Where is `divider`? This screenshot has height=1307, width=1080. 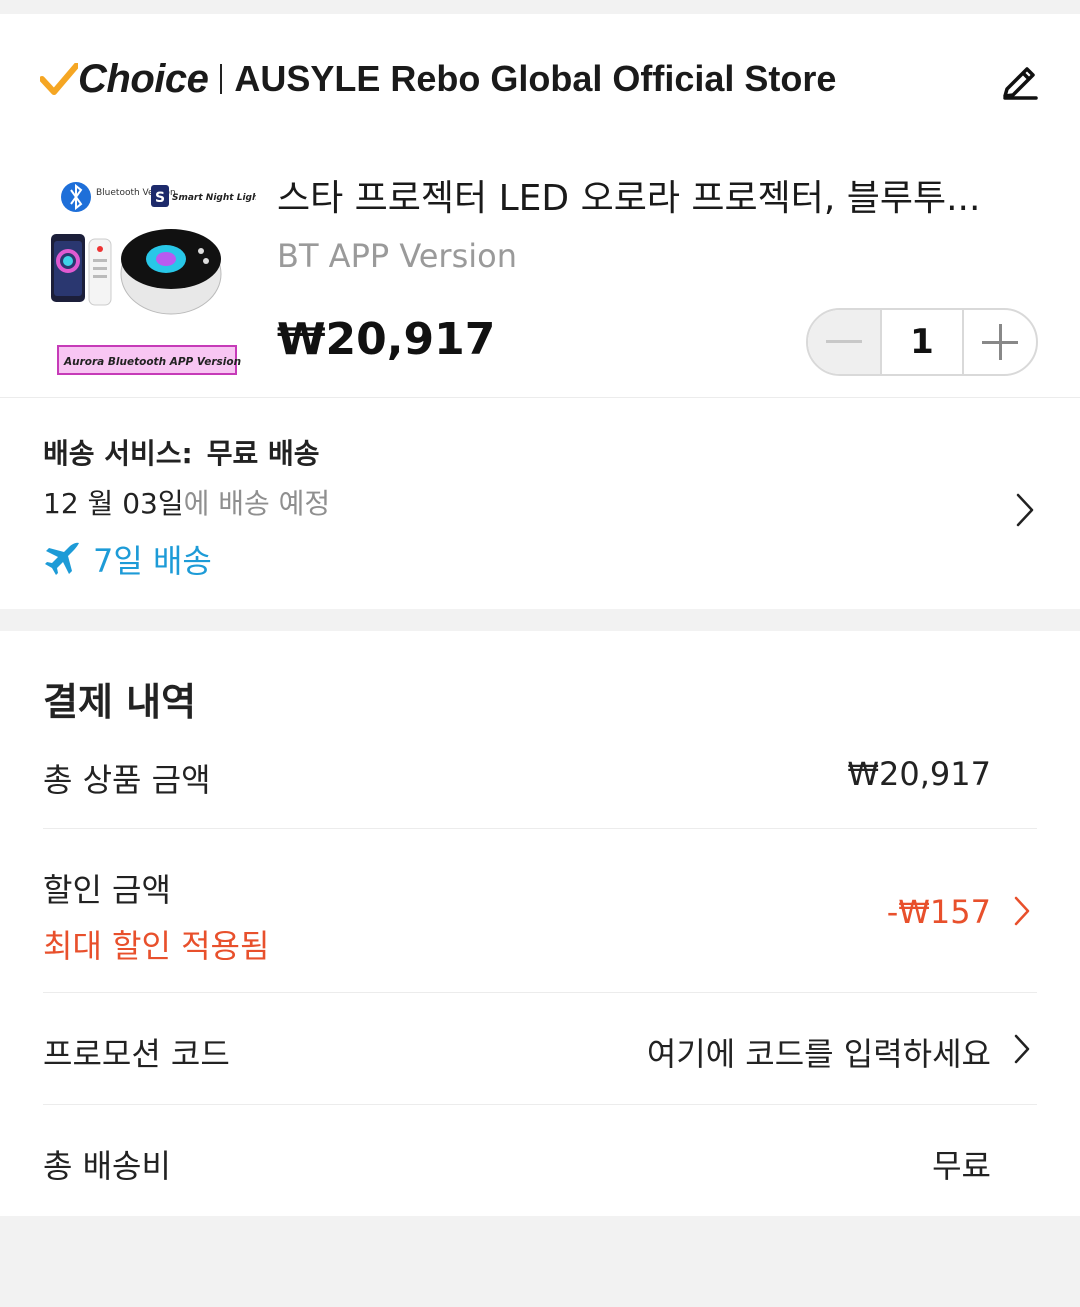
divider is located at coordinates (540, 397).